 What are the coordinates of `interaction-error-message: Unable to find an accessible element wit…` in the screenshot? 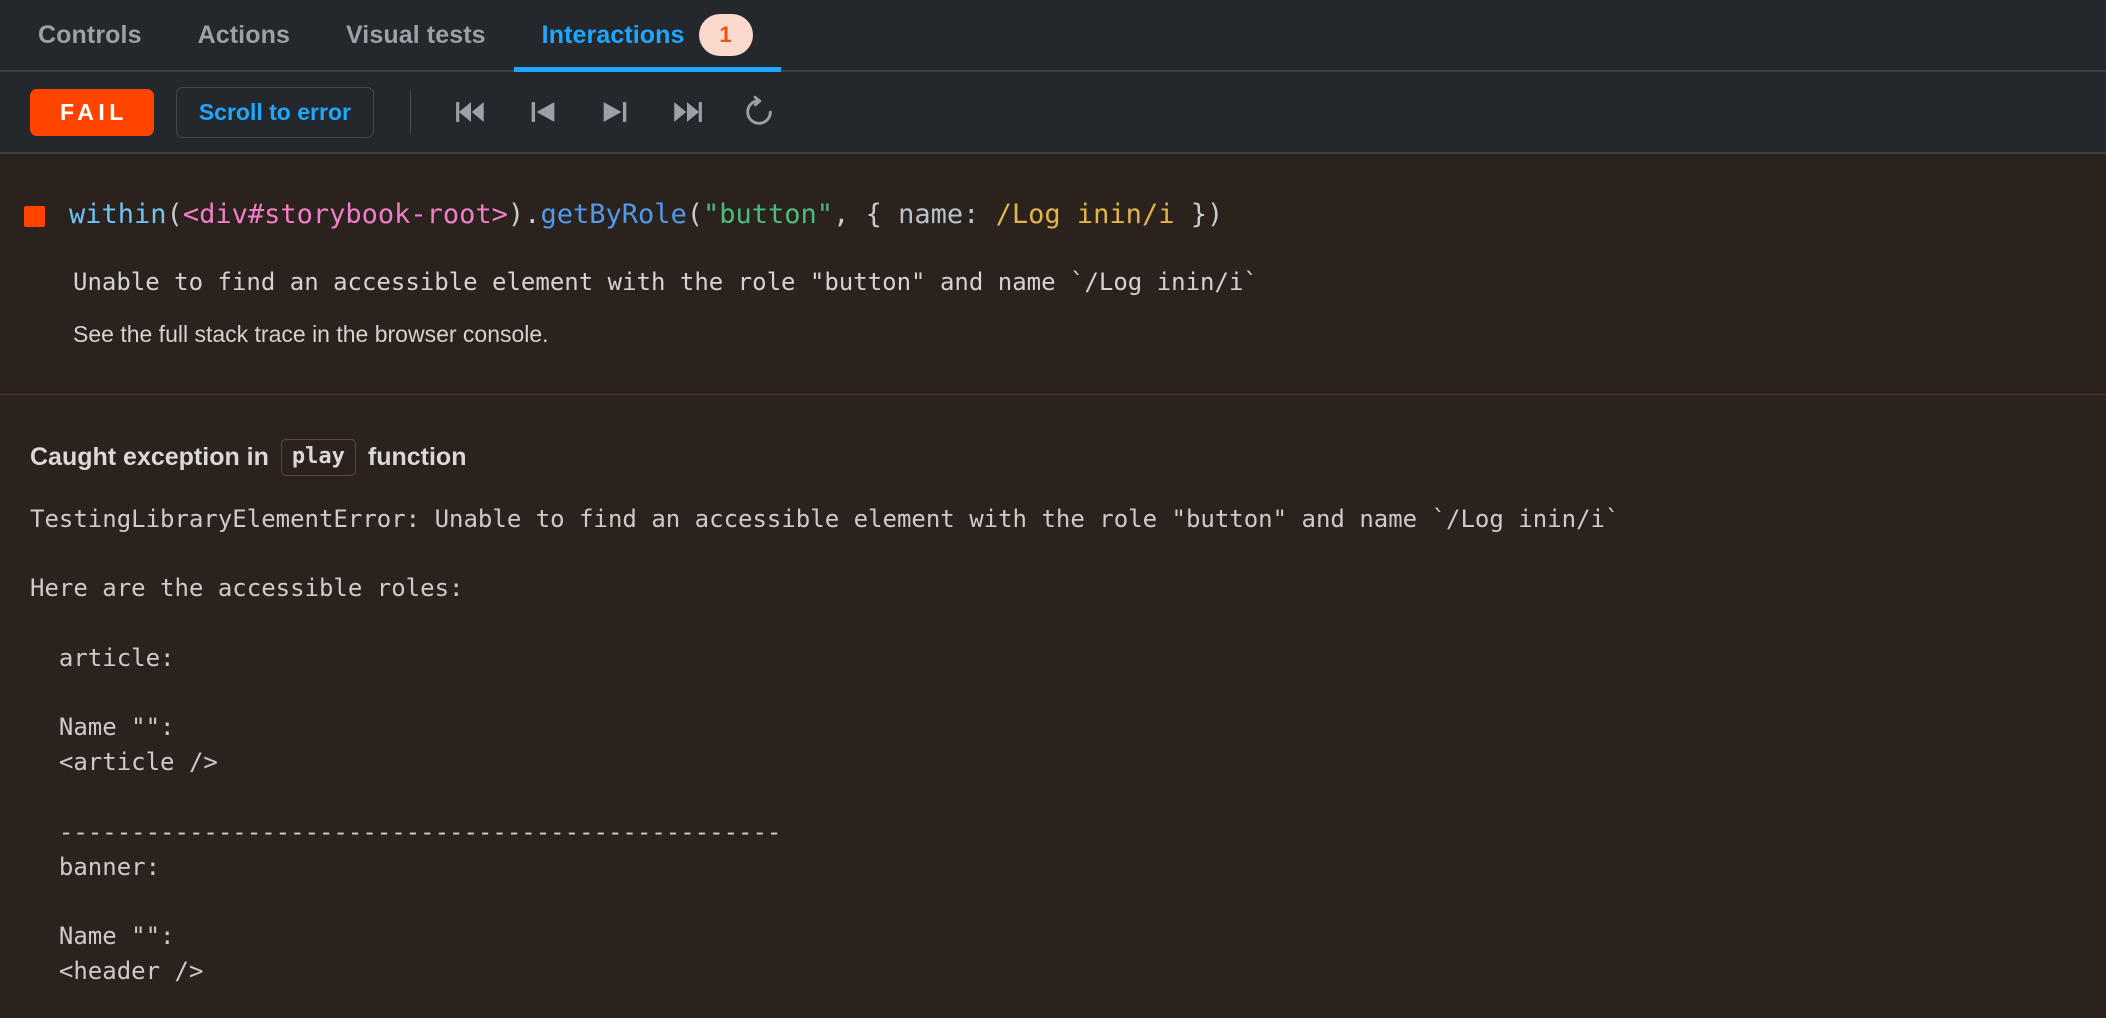 It's located at (665, 281).